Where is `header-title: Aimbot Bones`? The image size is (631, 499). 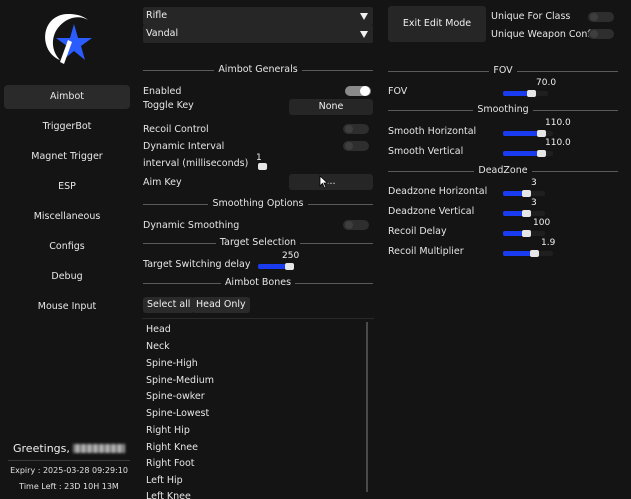
header-title: Aimbot Bones is located at coordinates (258, 283).